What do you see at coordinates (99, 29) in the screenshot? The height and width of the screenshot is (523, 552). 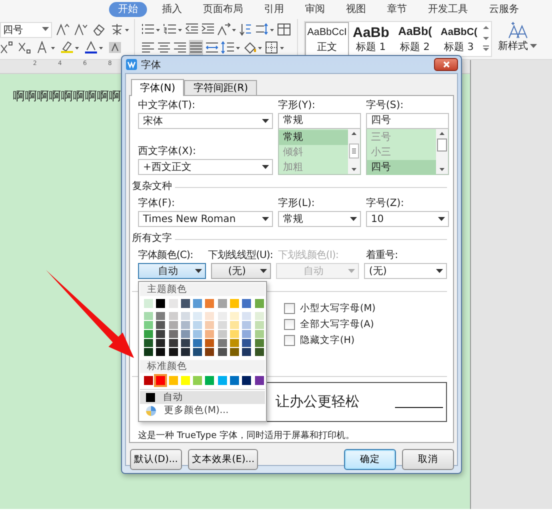 I see `eraser-icon` at bounding box center [99, 29].